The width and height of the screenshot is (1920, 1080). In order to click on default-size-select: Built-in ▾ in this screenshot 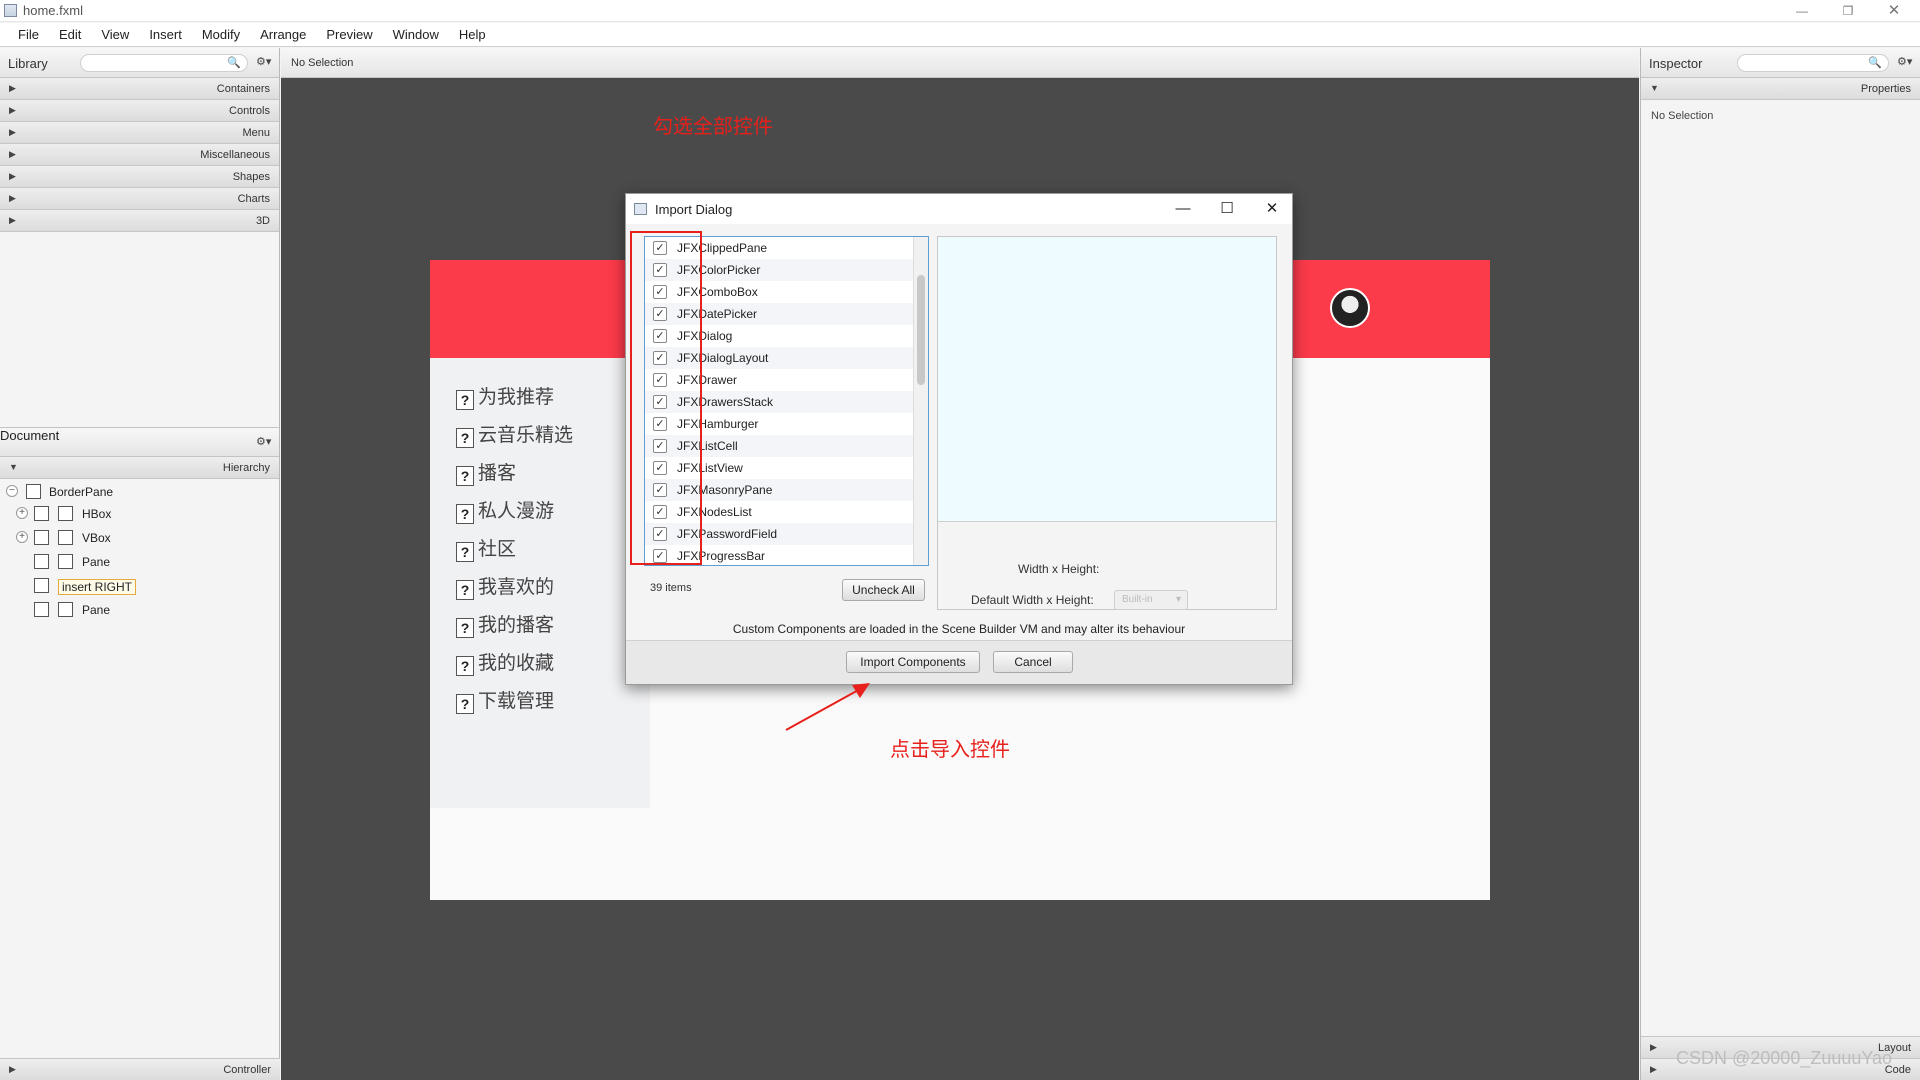, I will do `click(1151, 600)`.